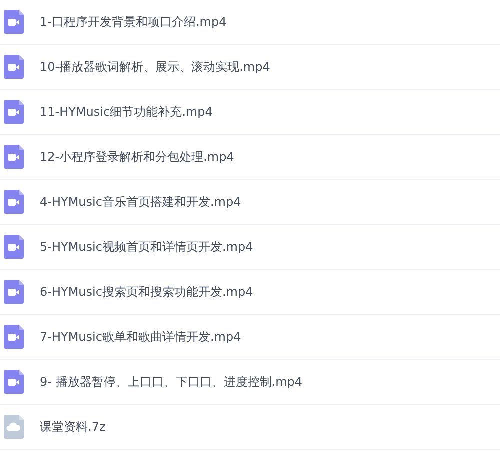 The width and height of the screenshot is (500, 451). What do you see at coordinates (147, 247) in the screenshot?
I see `file-name: 5-HYMusic视频首页和详情页开发.mp4` at bounding box center [147, 247].